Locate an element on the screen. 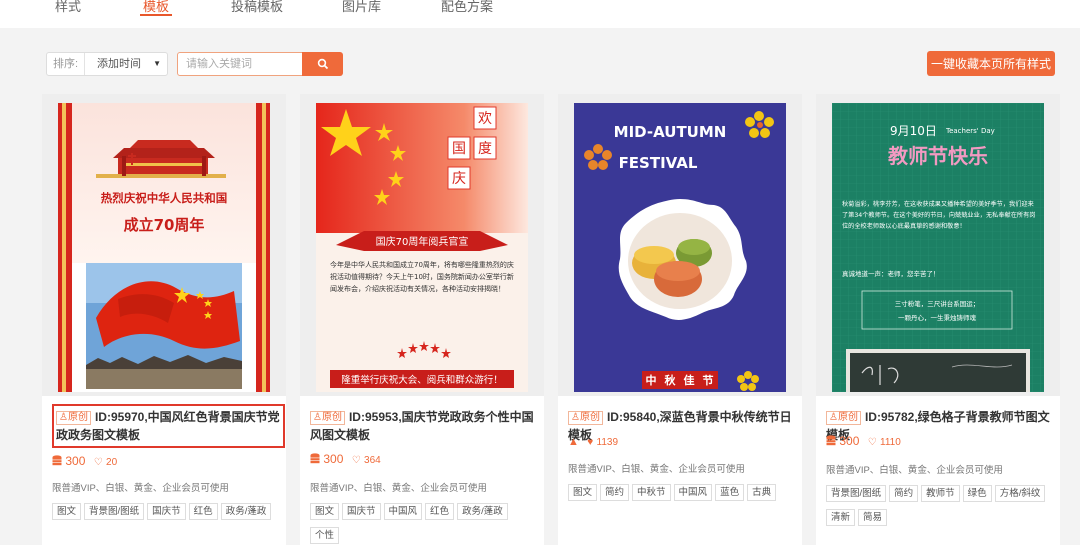 The height and width of the screenshot is (545, 1080). poster-verse: 一颗丹心，一生秉烛铸师魂 is located at coordinates (937, 317).